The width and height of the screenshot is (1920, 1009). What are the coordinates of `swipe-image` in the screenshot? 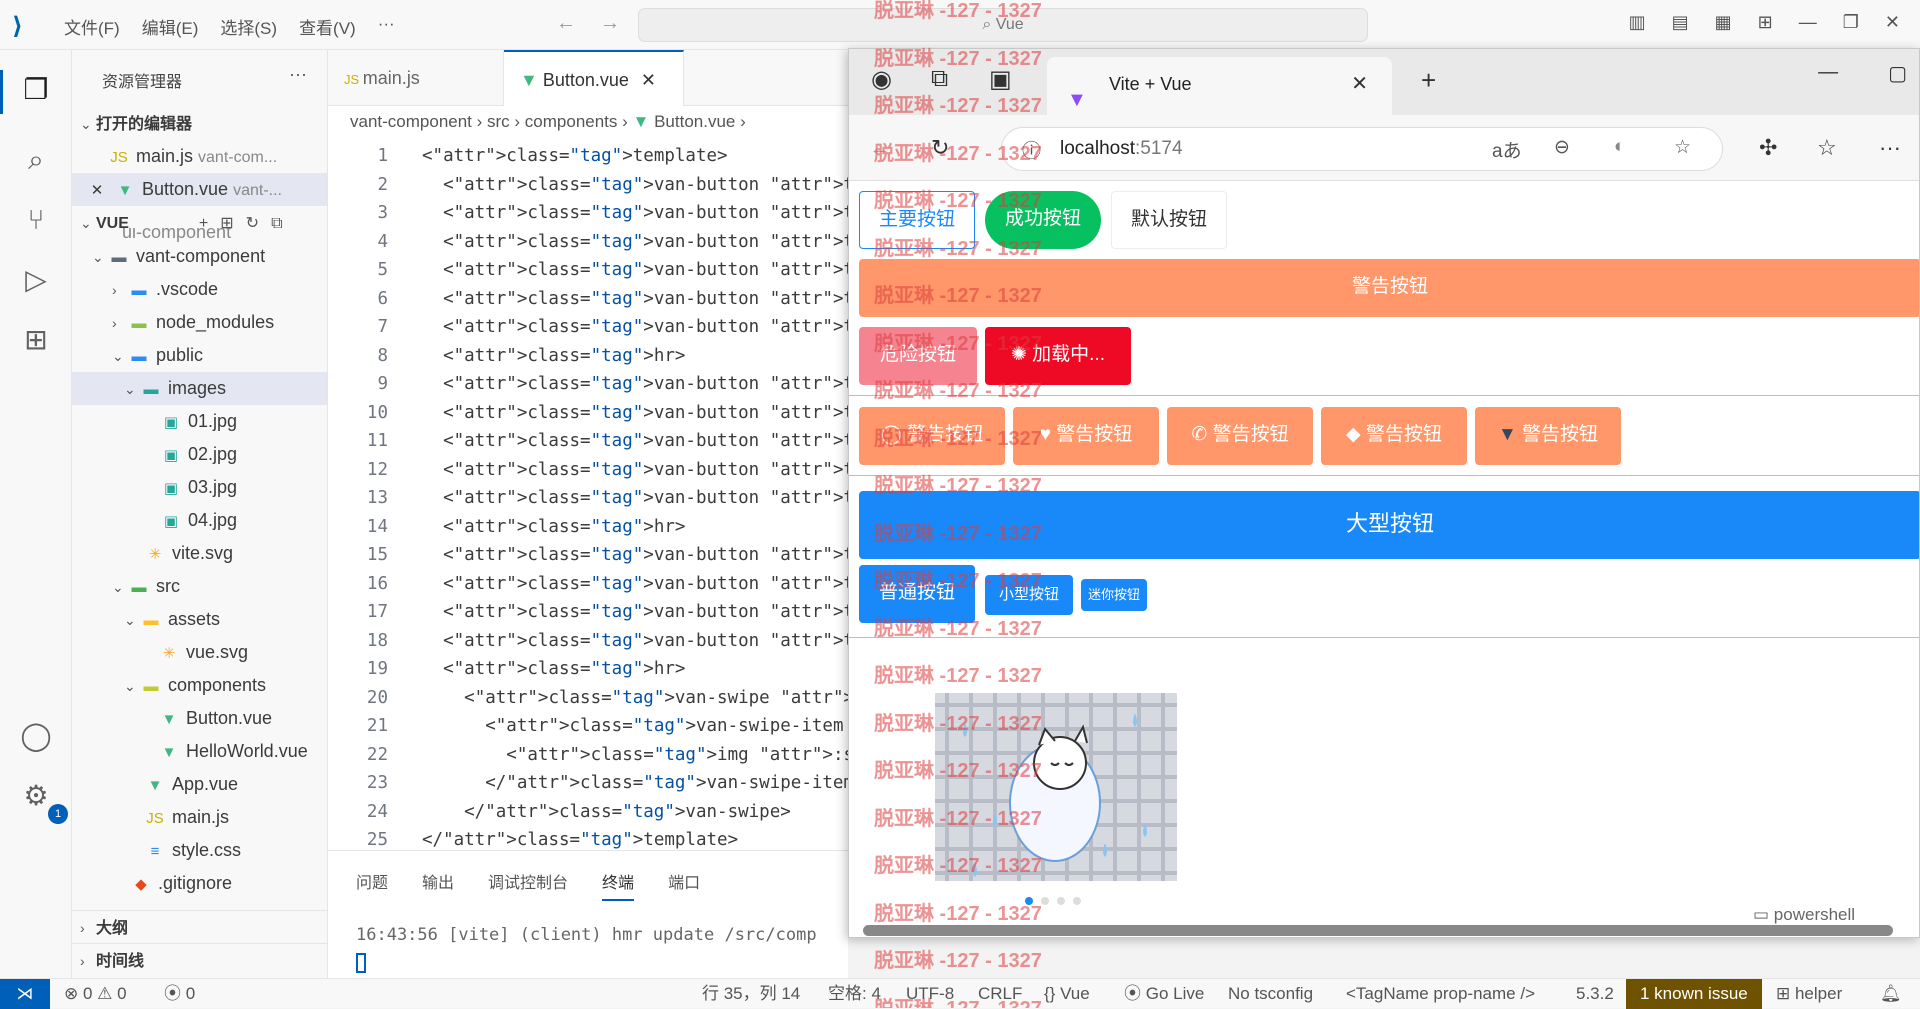 It's located at (1056, 787).